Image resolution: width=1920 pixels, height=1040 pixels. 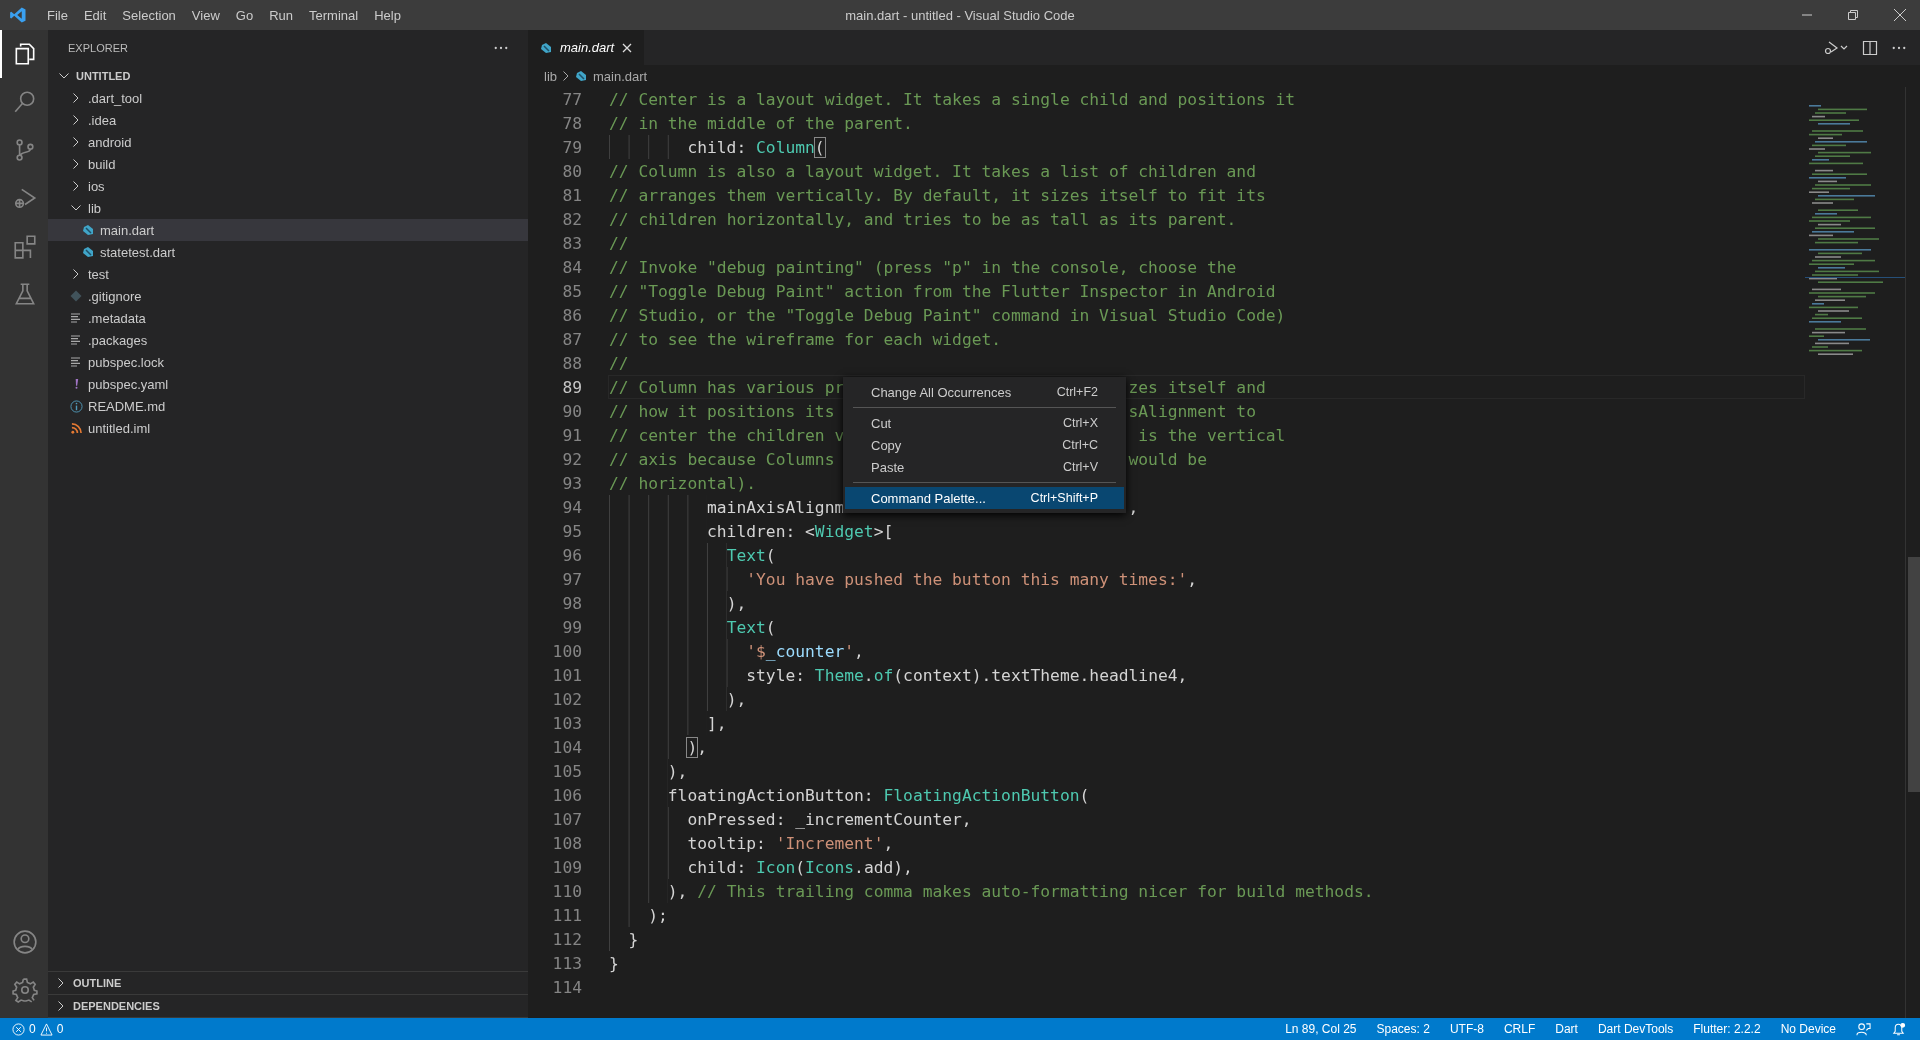 I want to click on feedback-icon, so click(x=1863, y=1029).